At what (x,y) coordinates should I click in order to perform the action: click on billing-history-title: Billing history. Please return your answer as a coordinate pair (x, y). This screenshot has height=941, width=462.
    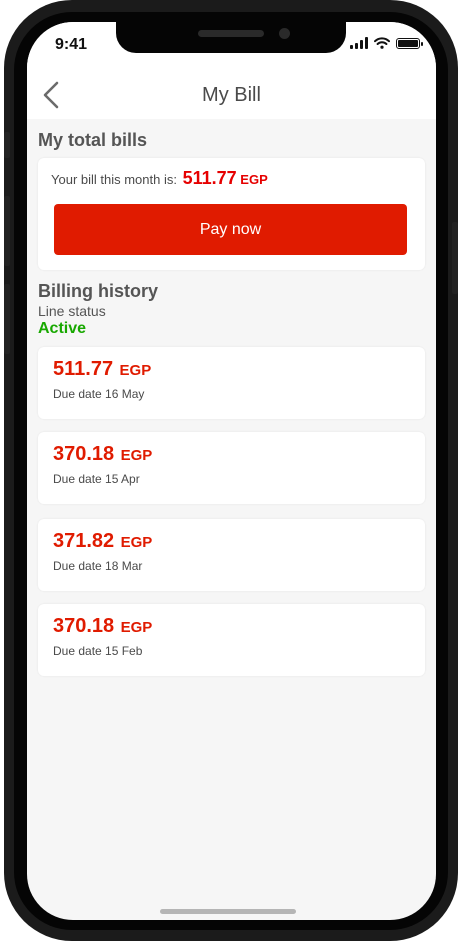
    Looking at the image, I should click on (98, 291).